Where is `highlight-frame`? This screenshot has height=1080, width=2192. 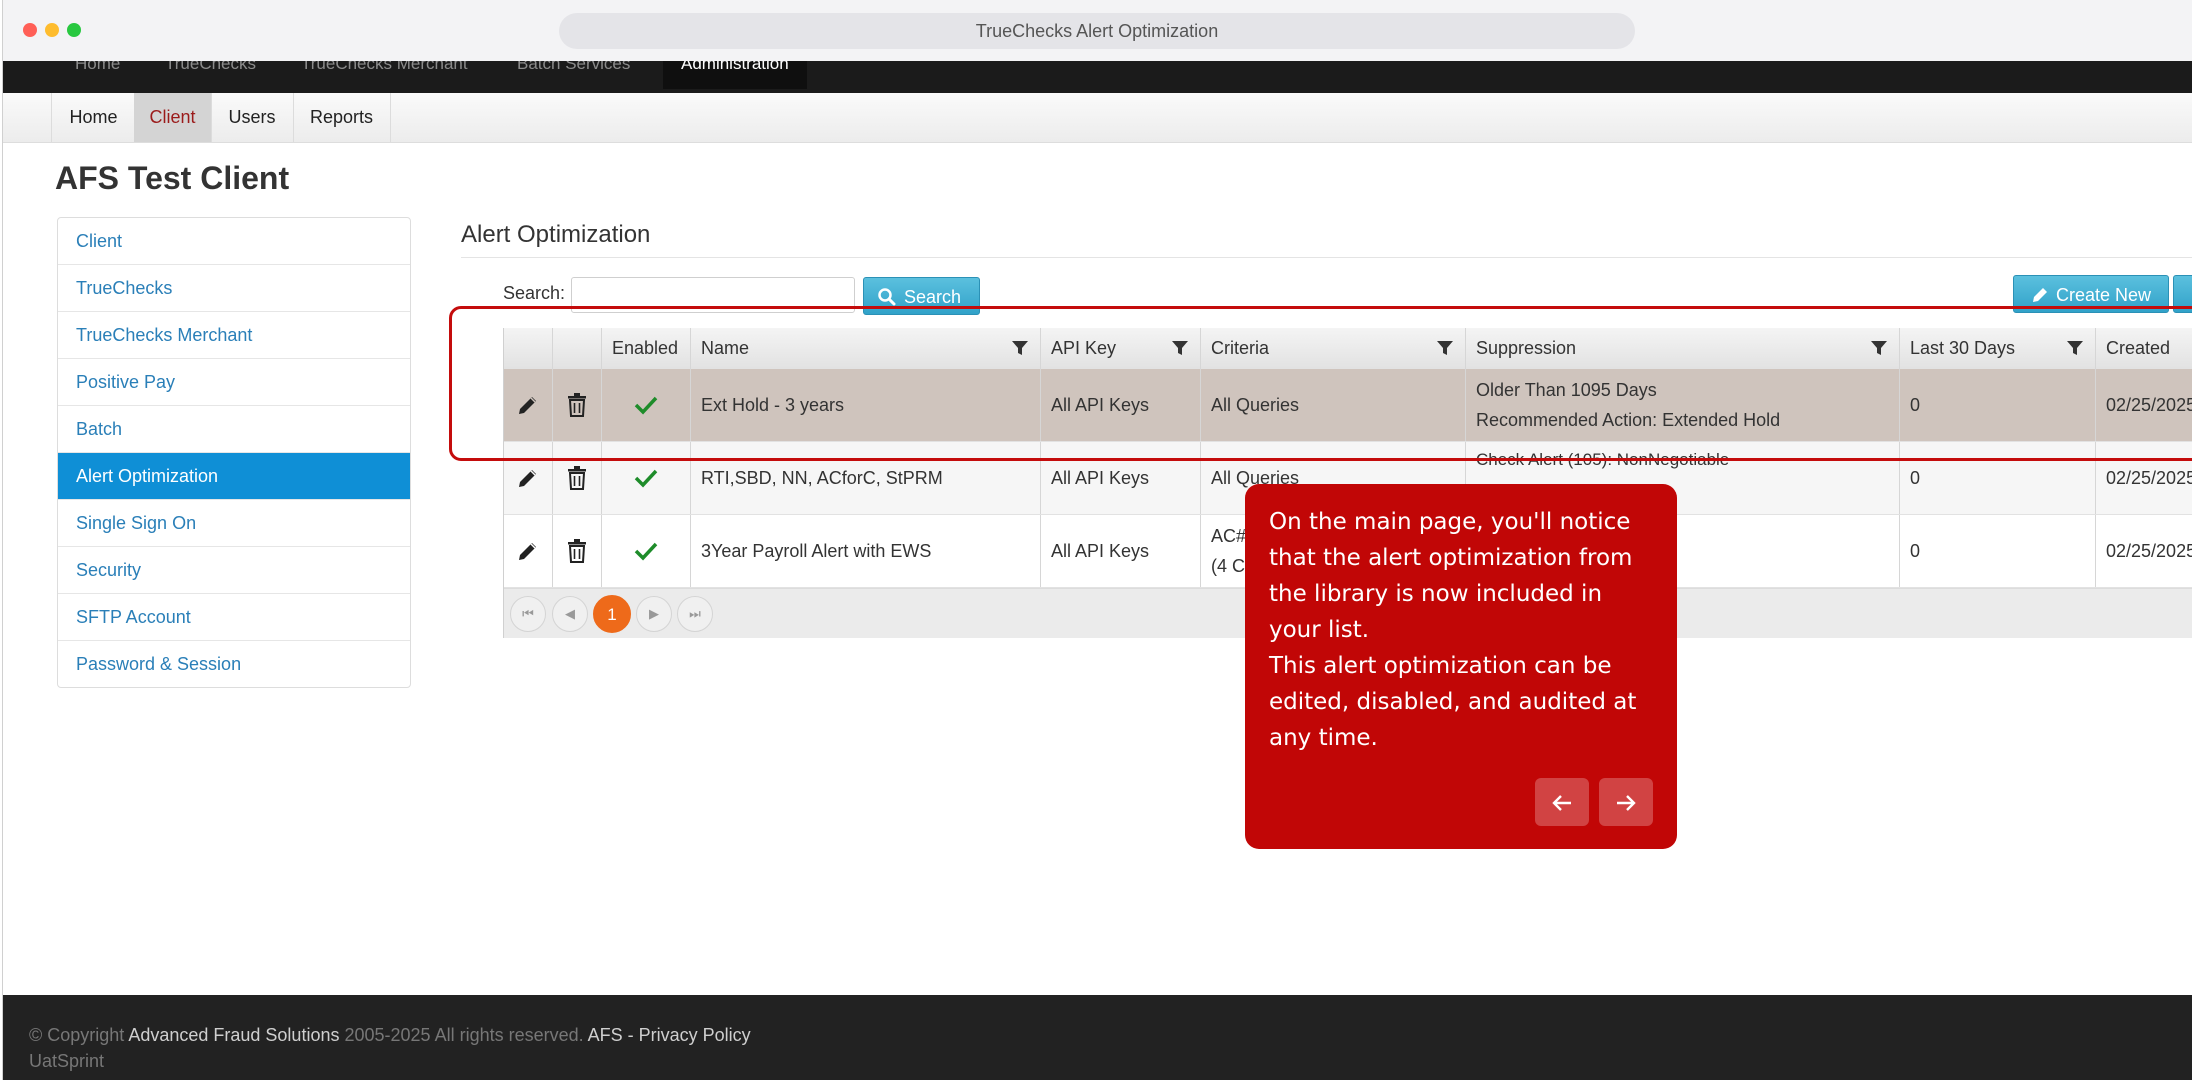
highlight-frame is located at coordinates (1320, 383).